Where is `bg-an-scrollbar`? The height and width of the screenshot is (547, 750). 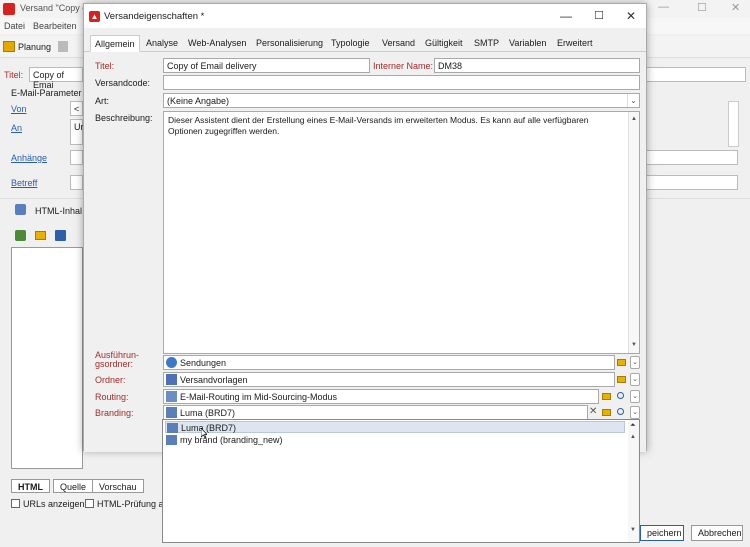
bg-an-scrollbar is located at coordinates (733, 124).